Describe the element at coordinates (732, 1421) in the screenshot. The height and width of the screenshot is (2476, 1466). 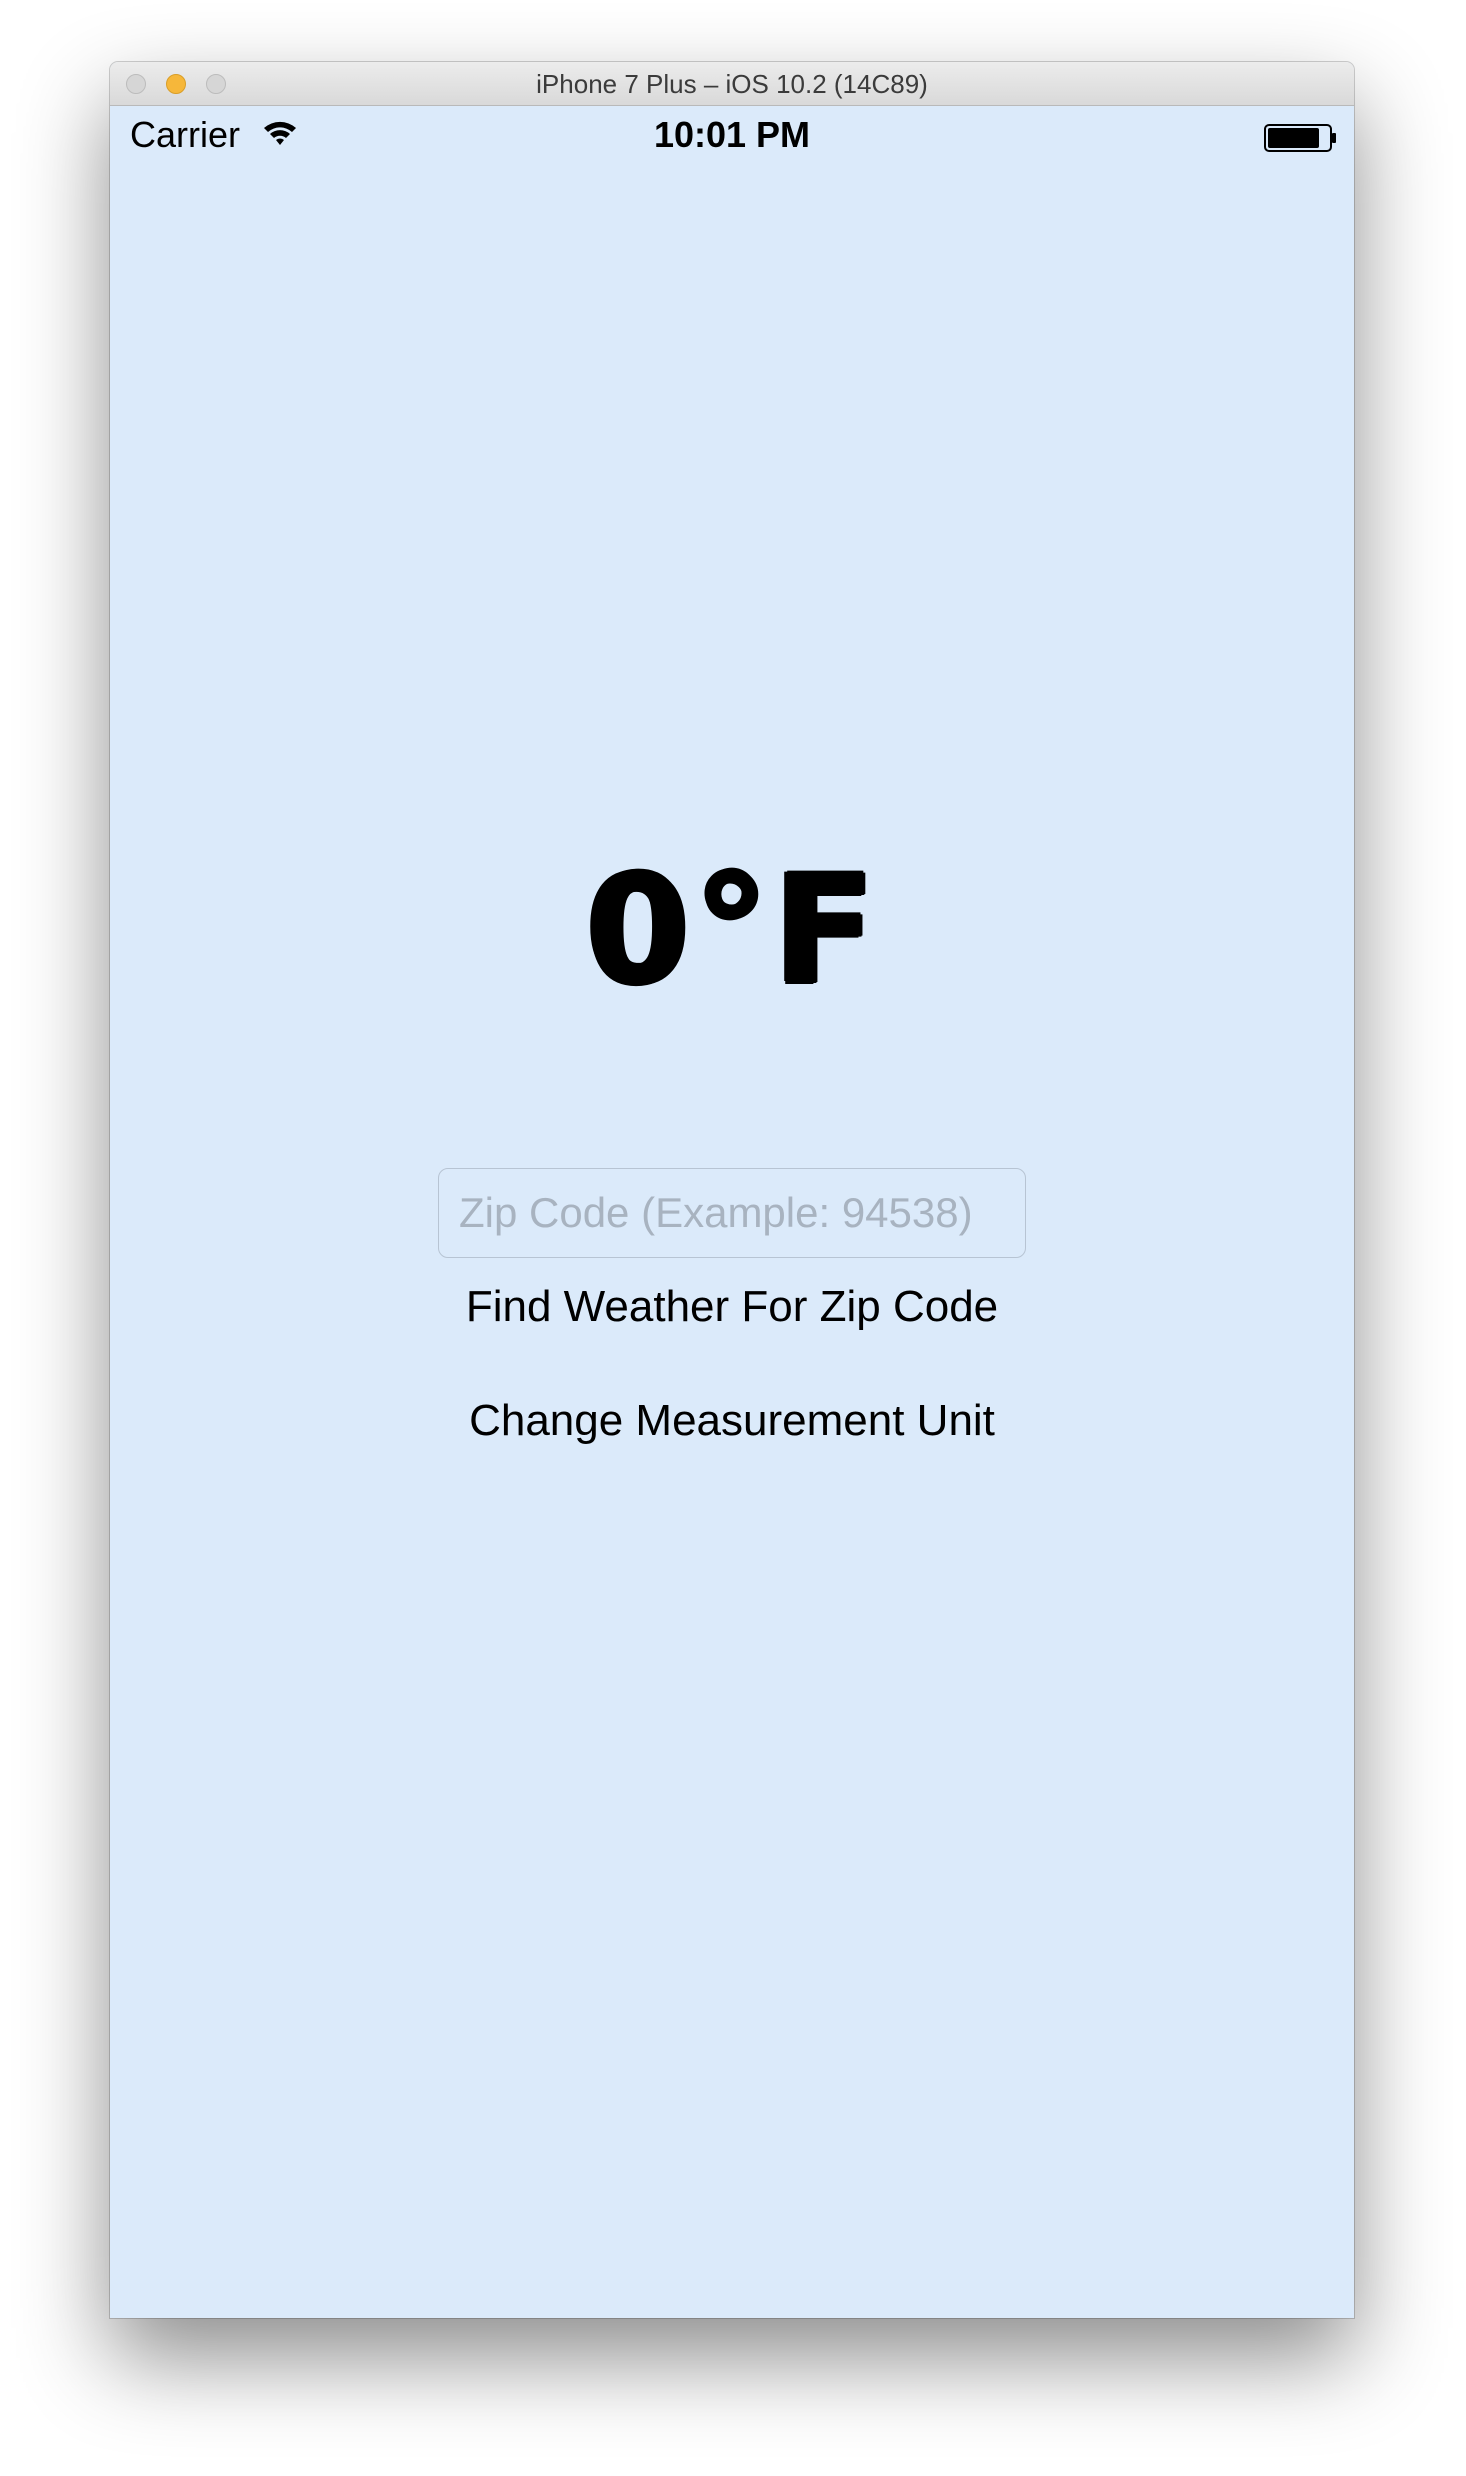
I see `change-measurement-unit-button: Change Measurement Unit` at that location.